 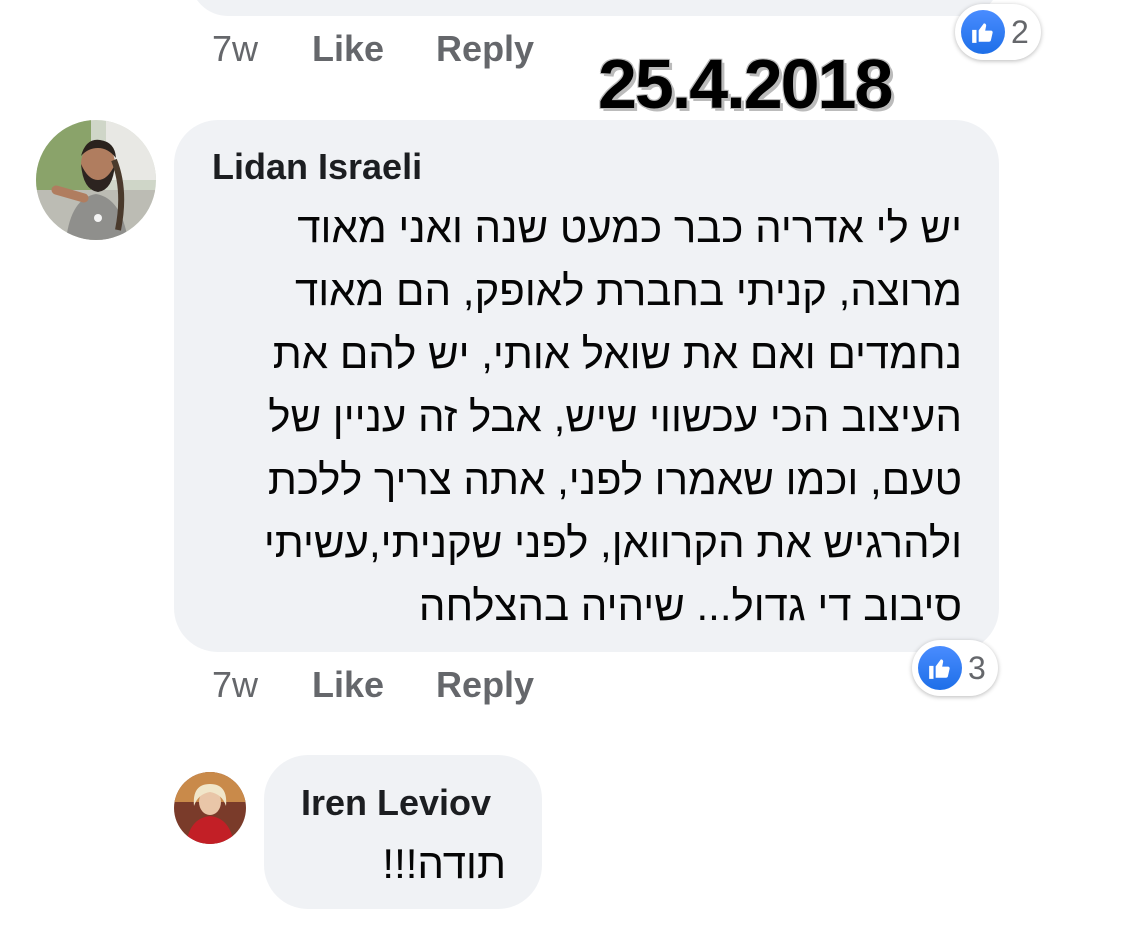 I want to click on comment-text-line: העיצוב הכי עכשווי שיש, אבל זה עניין של, so click(x=615, y=416).